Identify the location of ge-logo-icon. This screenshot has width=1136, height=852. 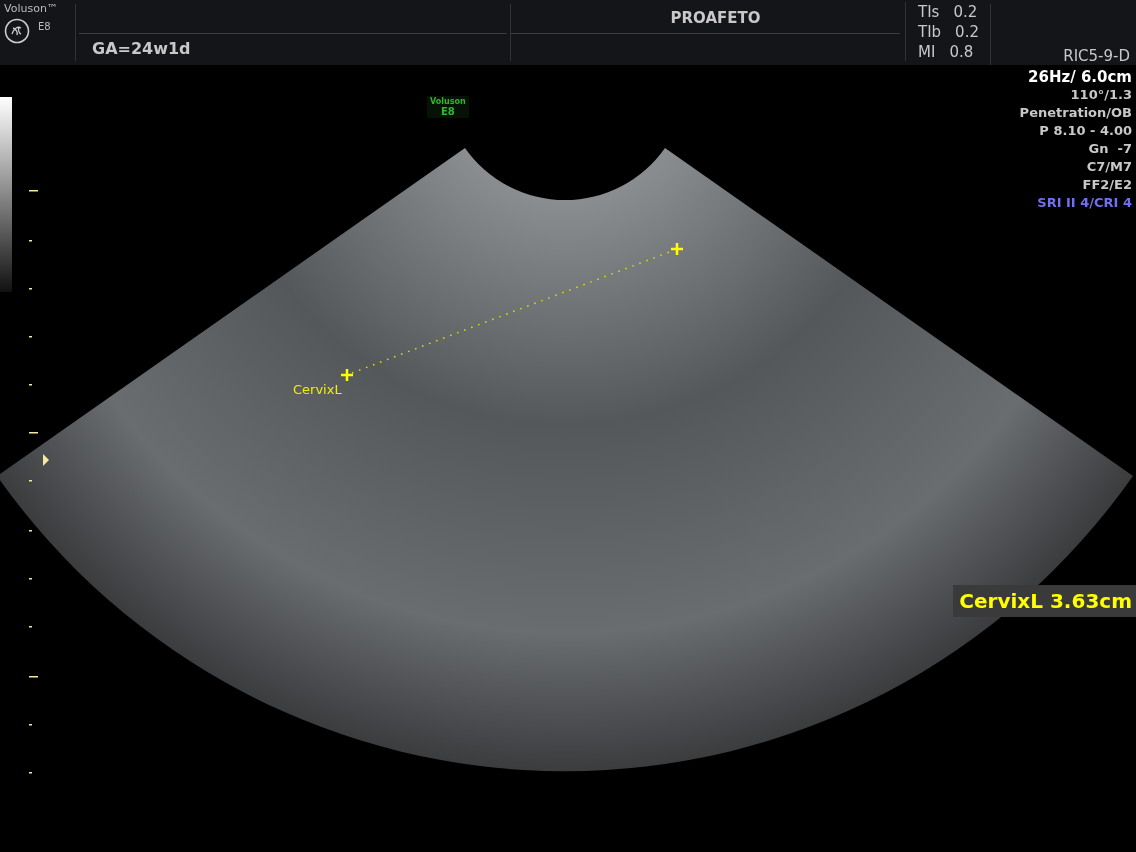
(17, 31).